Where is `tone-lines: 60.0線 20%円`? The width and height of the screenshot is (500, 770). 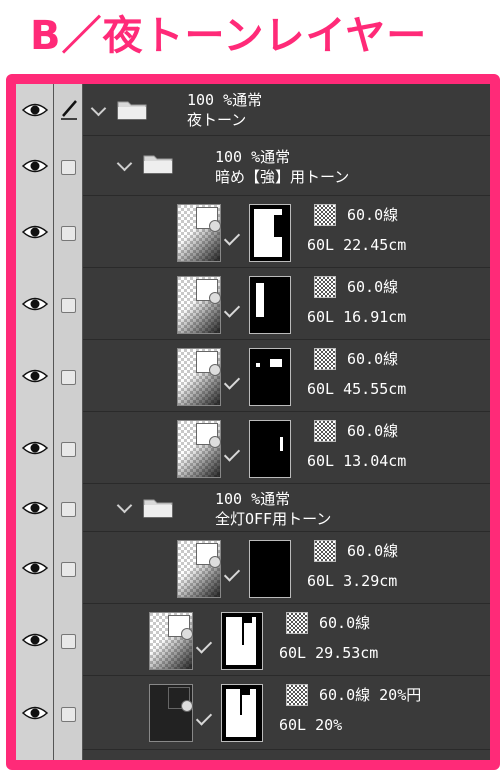 tone-lines: 60.0線 20%円 is located at coordinates (370, 695).